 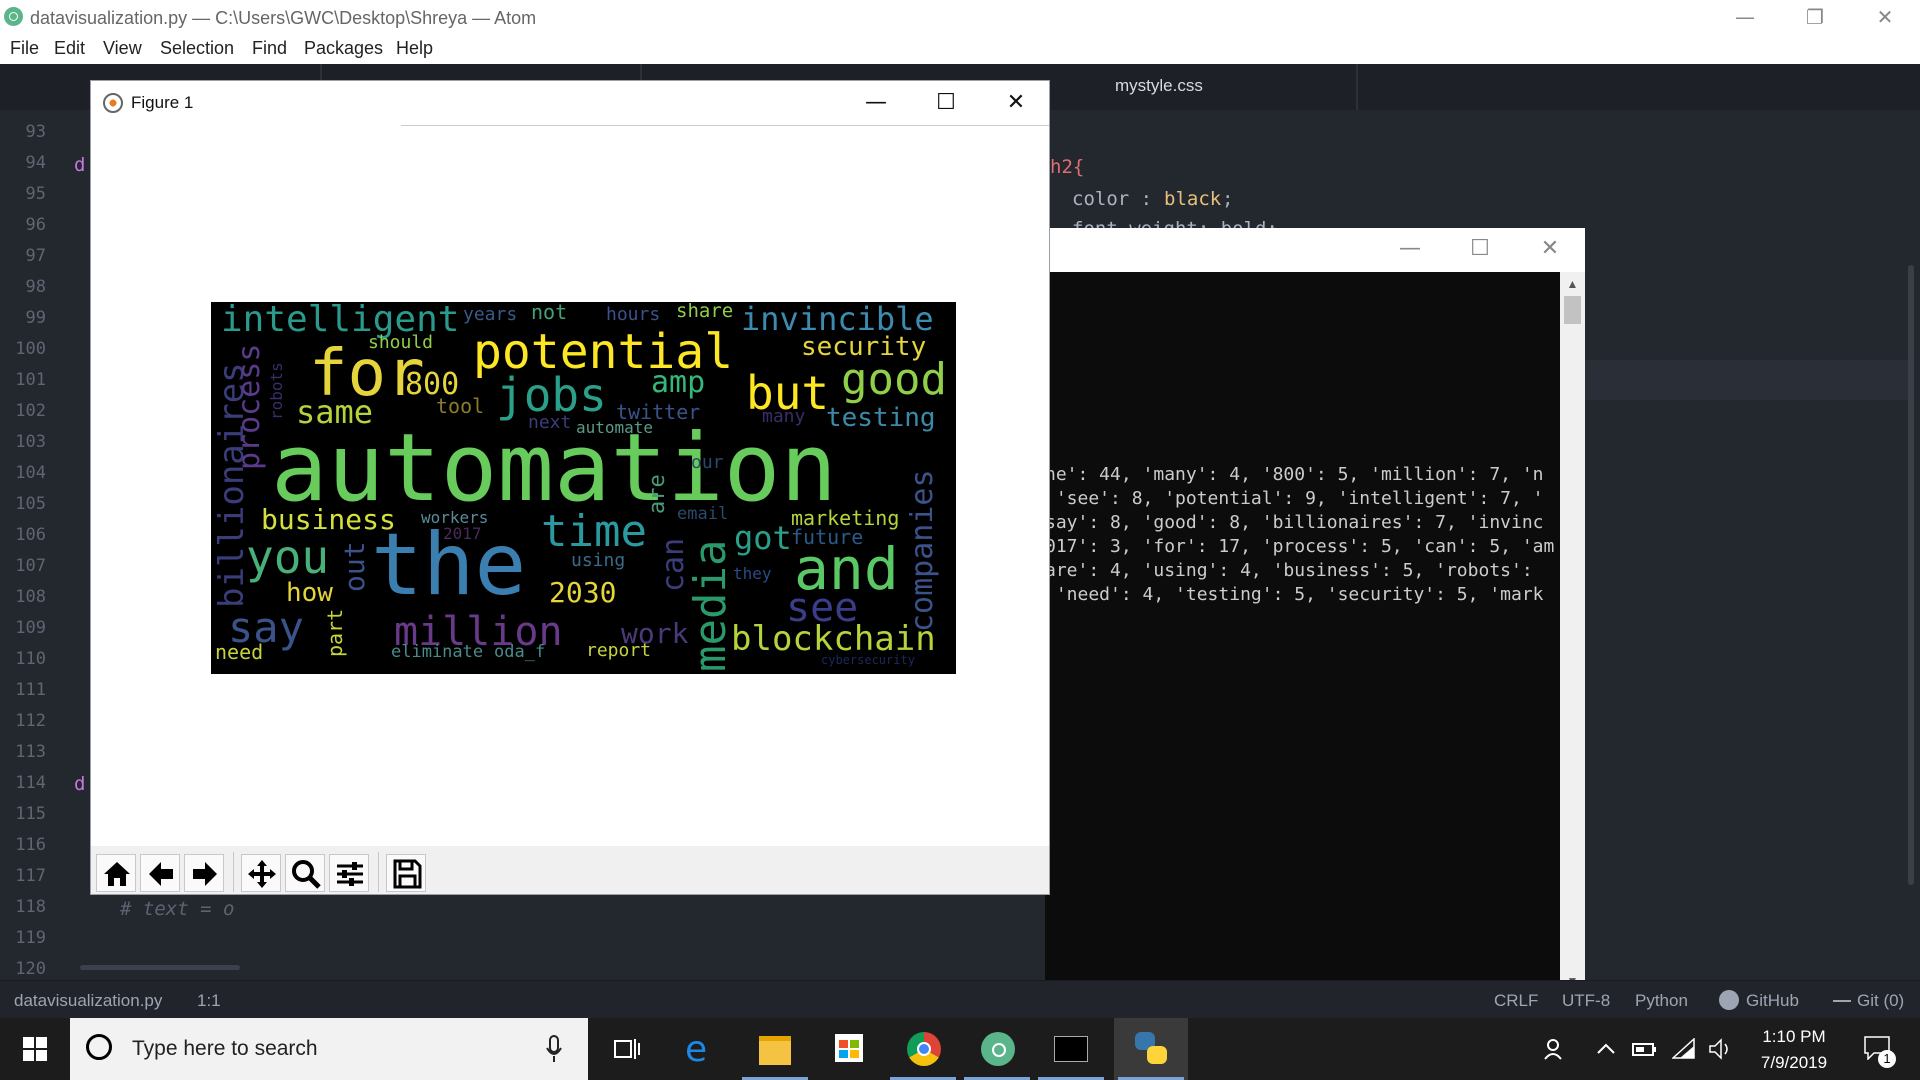 I want to click on line-number: 105, so click(x=30, y=504).